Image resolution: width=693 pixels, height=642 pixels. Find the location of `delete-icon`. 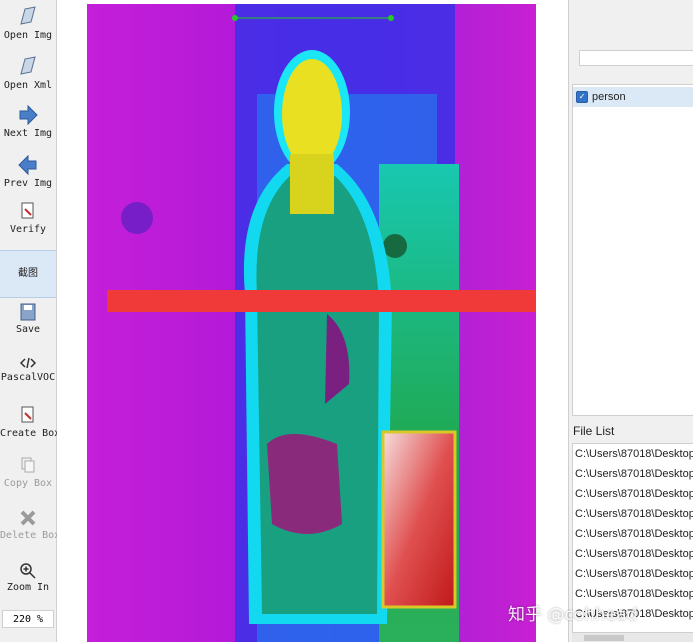

delete-icon is located at coordinates (28, 518).